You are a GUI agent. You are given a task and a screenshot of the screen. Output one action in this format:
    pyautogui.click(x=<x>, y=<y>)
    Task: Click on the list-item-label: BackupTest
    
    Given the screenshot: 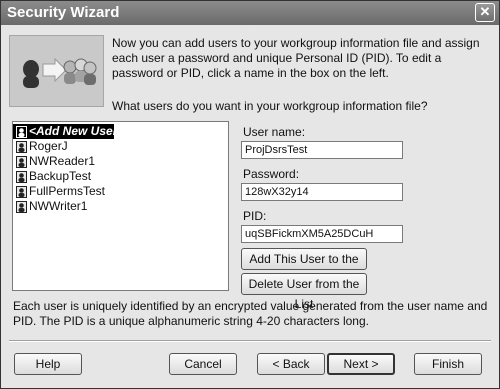 What is the action you would take?
    pyautogui.click(x=60, y=176)
    